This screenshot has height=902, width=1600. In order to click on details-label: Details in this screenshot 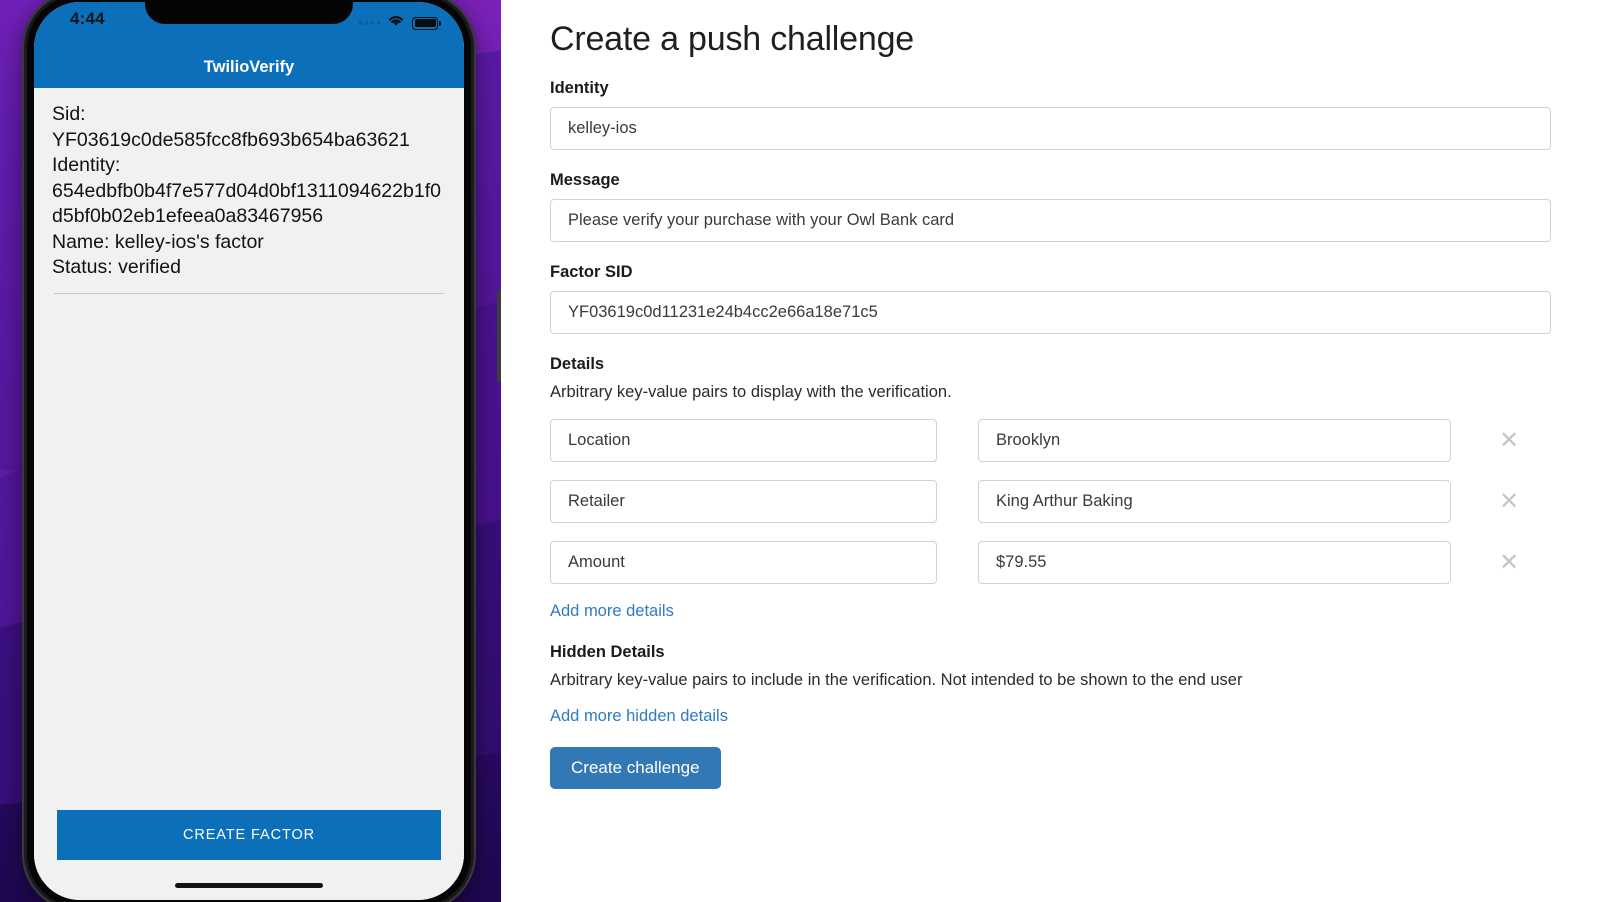, I will do `click(577, 364)`.